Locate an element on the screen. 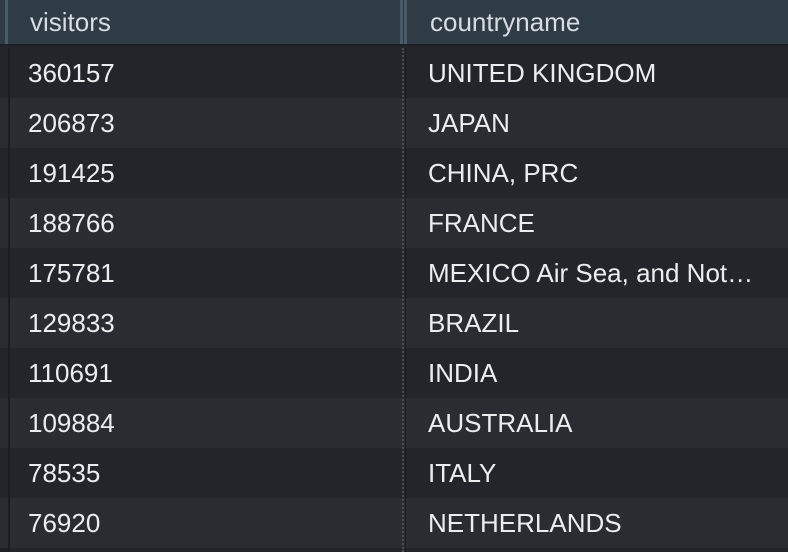  cell-visitors: 129833 is located at coordinates (206, 323).